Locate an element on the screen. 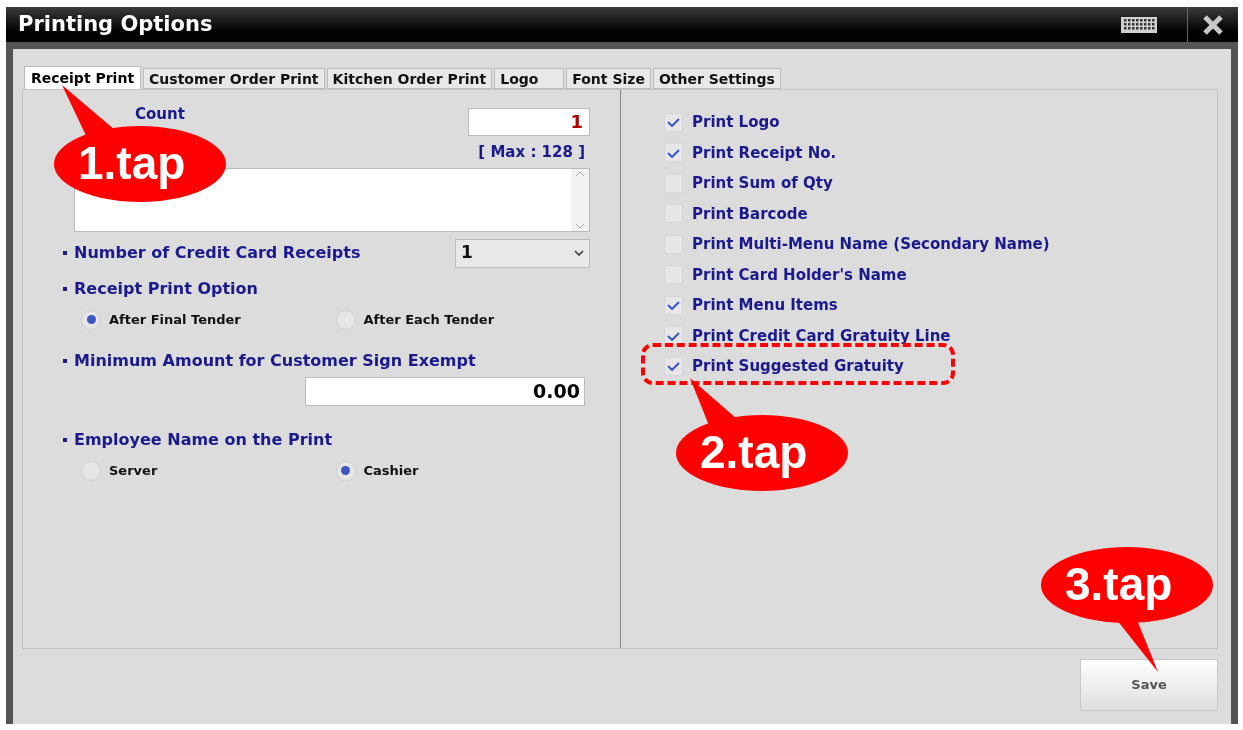 This screenshot has width=1243, height=730. checkbox-label: Print Menu Items is located at coordinates (765, 305).